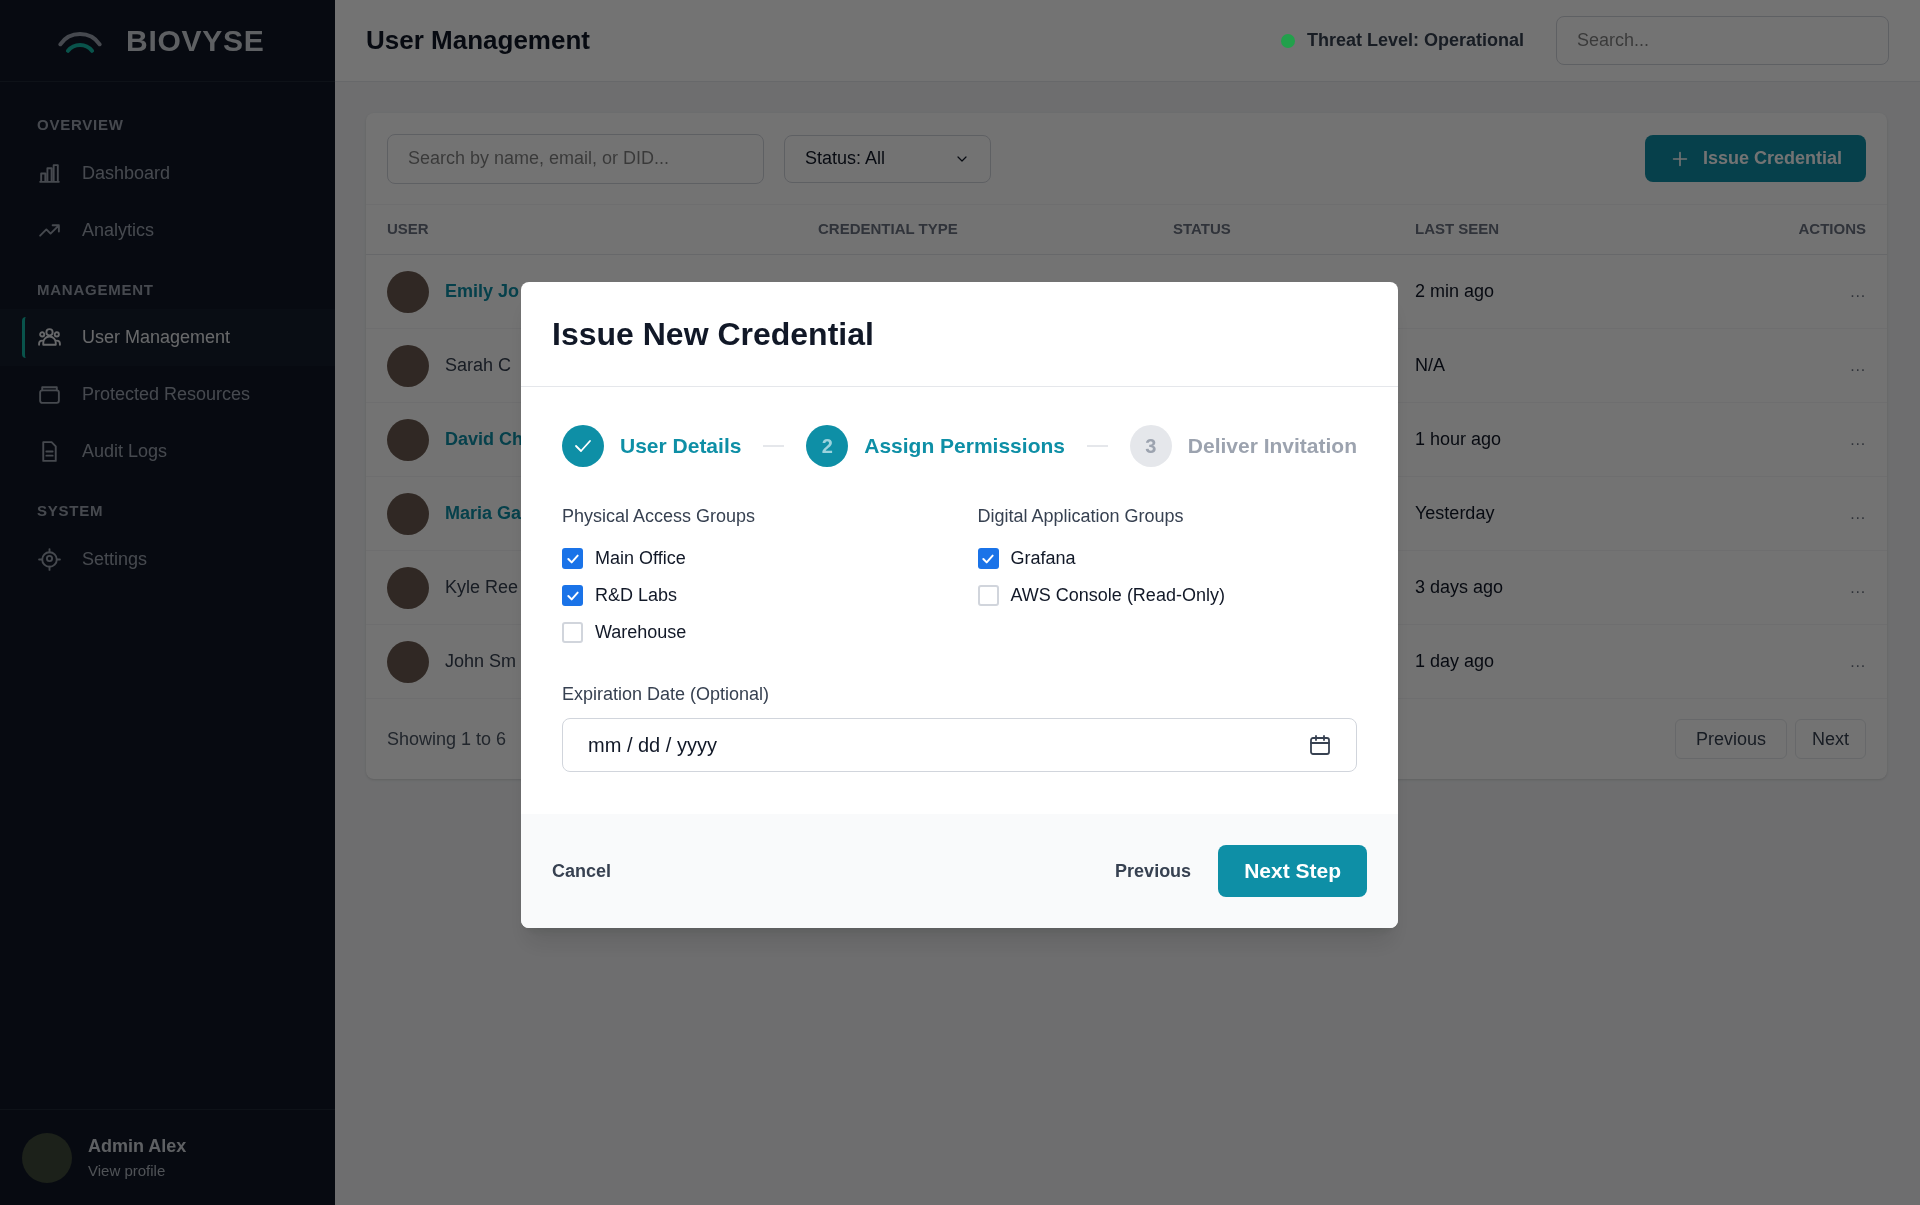  Describe the element at coordinates (483, 513) in the screenshot. I see `user-name: Maria Ga` at that location.